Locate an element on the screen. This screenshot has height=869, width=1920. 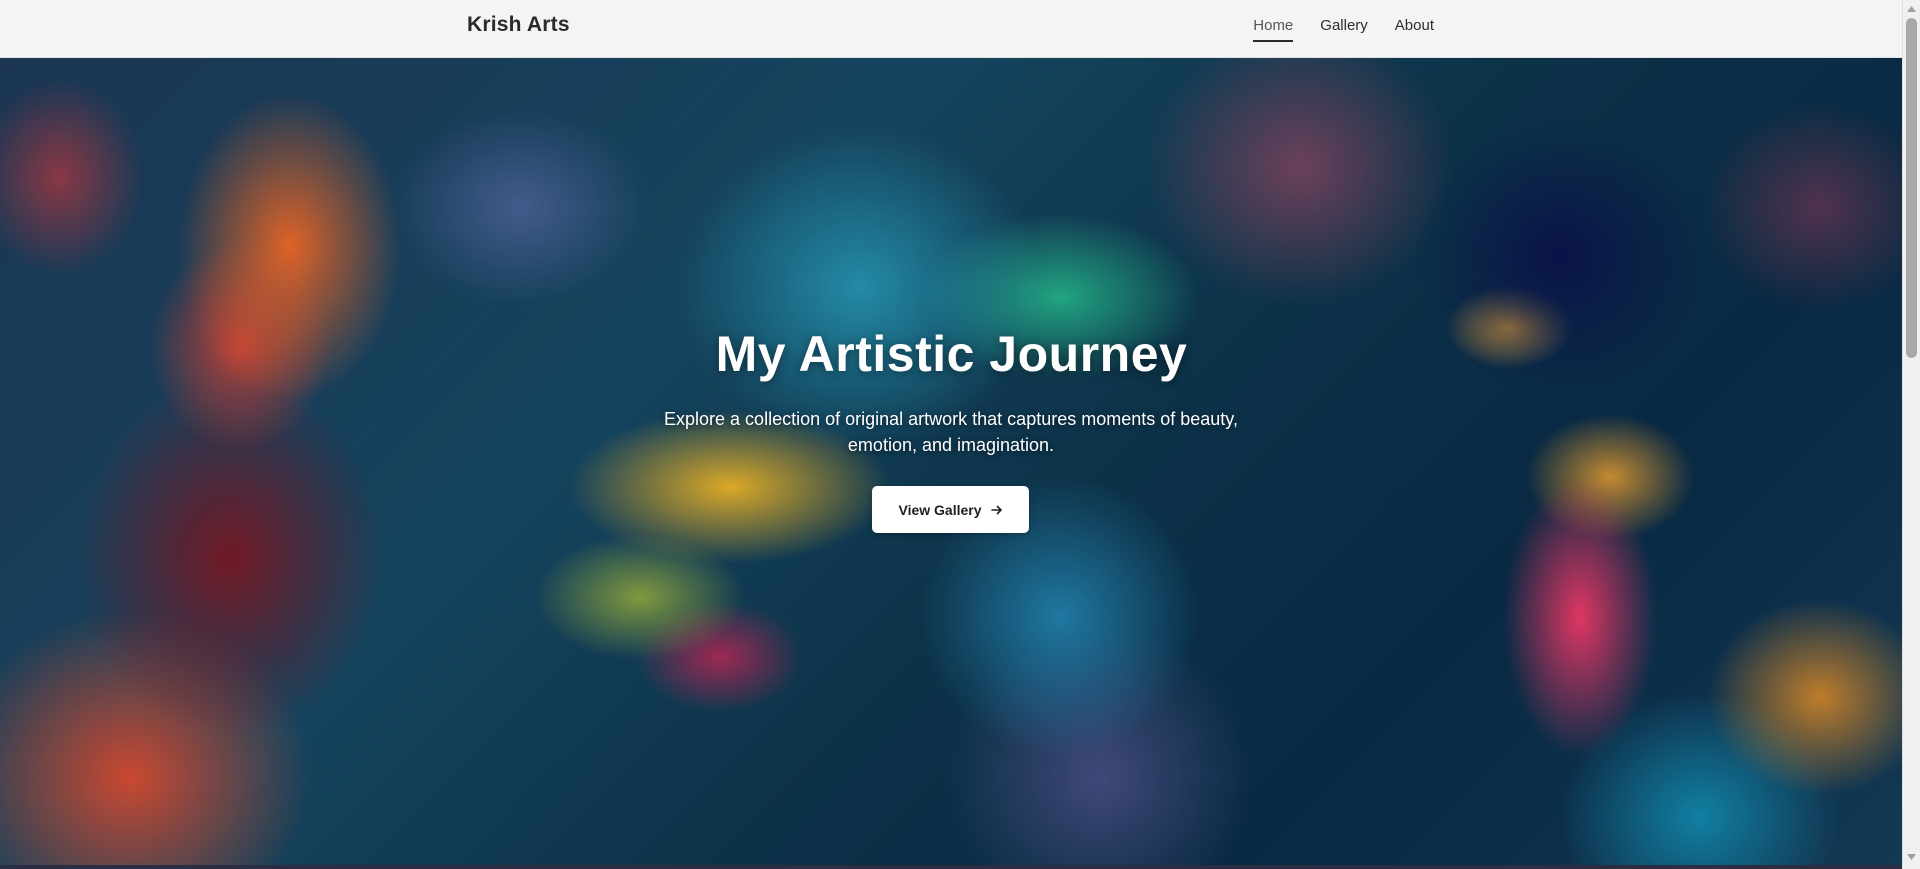
hero-title: My Artistic Journey is located at coordinates (951, 354).